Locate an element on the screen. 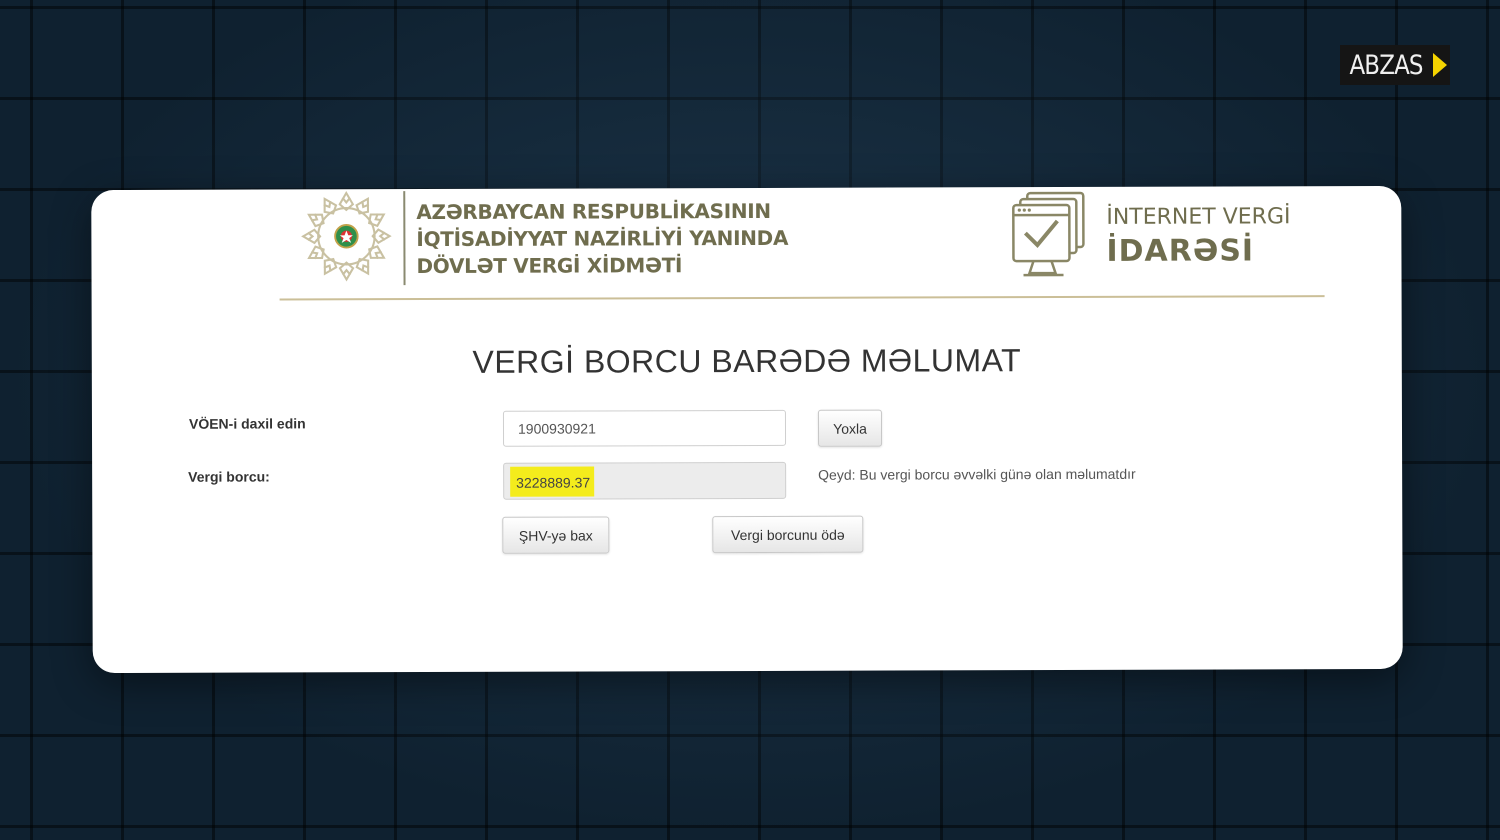 The image size is (1500, 840). voen-label: VÖEN-i daxil edin is located at coordinates (247, 423).